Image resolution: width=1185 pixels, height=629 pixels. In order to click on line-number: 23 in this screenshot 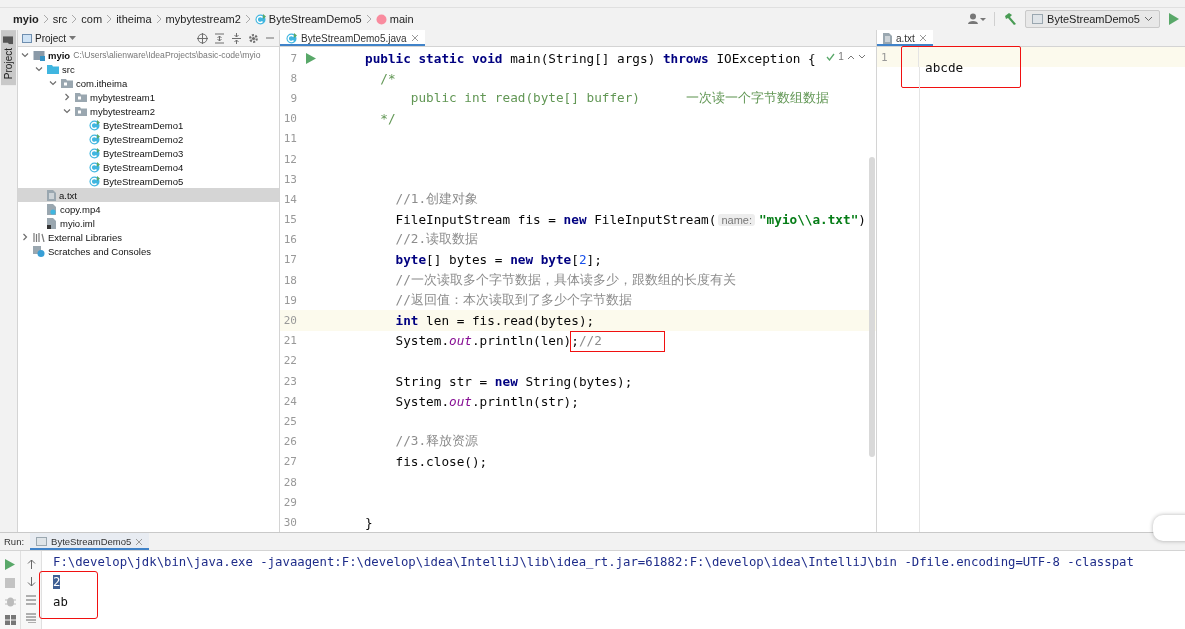, I will do `click(289, 381)`.